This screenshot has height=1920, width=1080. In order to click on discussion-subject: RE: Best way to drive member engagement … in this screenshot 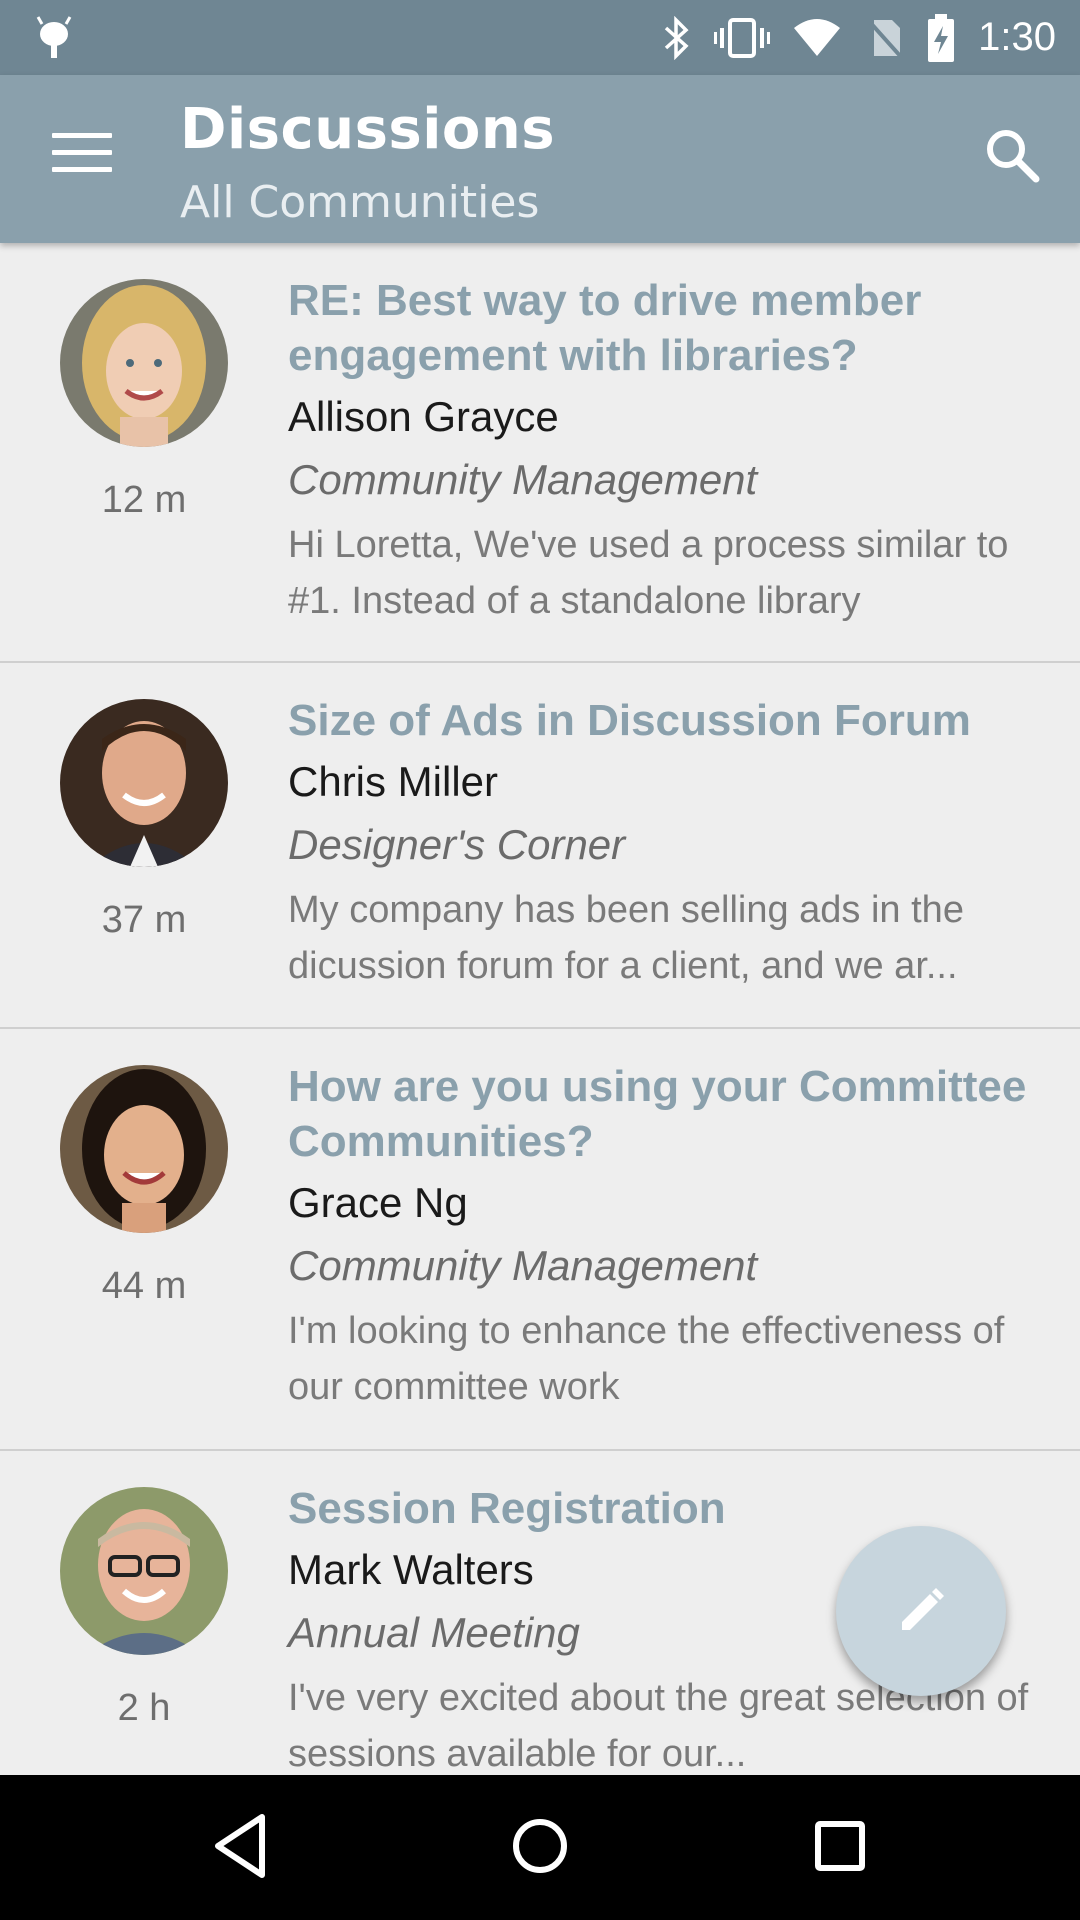, I will do `click(664, 328)`.